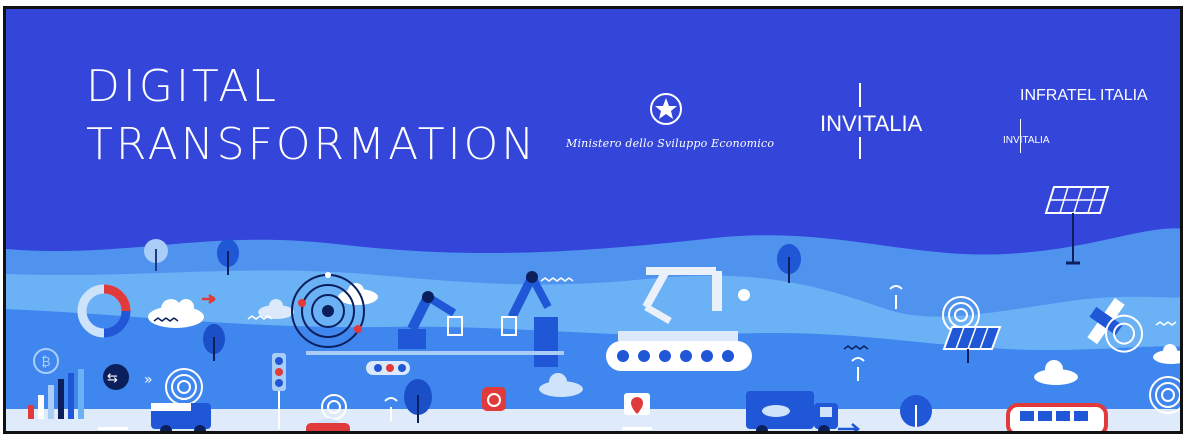 This screenshot has height=437, width=1188. Describe the element at coordinates (666, 109) in the screenshot. I see `emblem-icon` at that location.